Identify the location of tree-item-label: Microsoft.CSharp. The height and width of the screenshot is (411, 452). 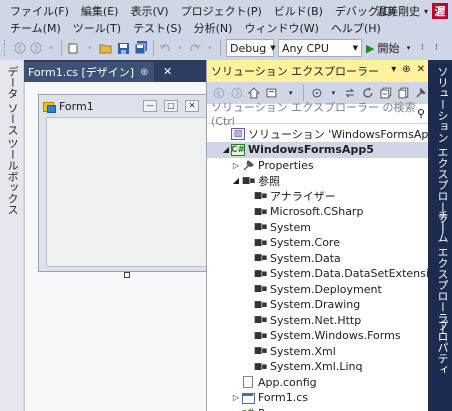
(317, 211).